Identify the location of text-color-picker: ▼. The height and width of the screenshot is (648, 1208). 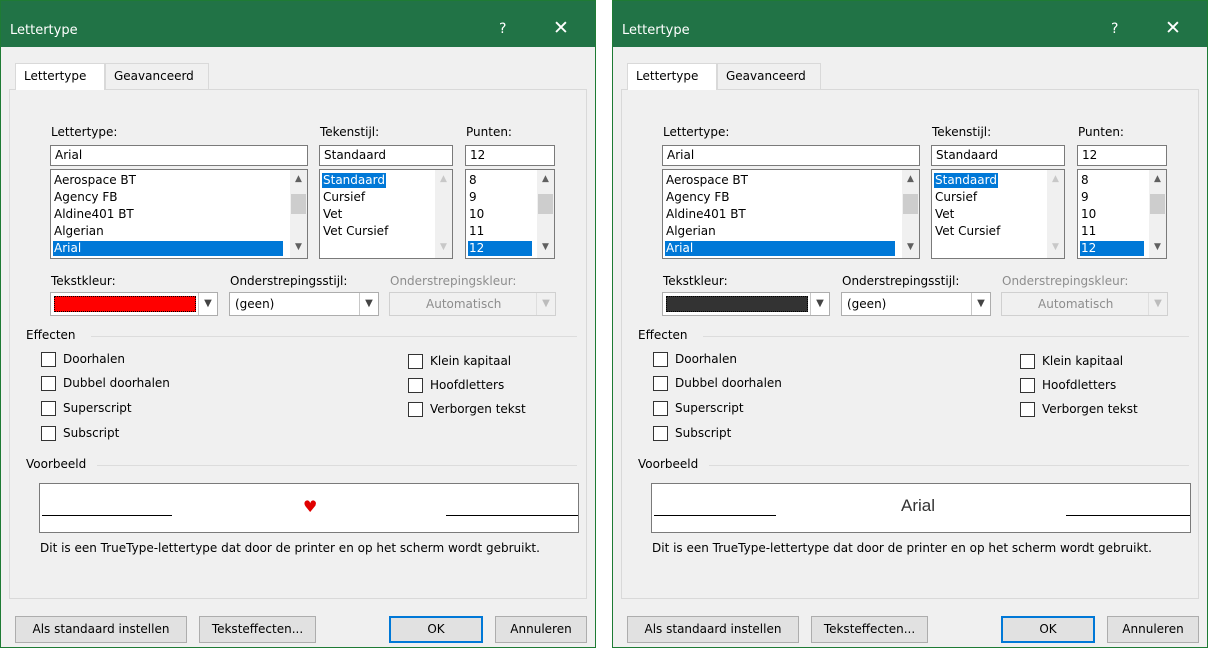
(134, 304).